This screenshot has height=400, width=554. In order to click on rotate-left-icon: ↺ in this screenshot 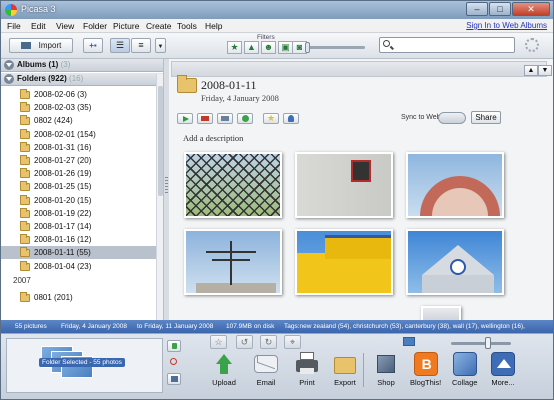, I will do `click(244, 342)`.